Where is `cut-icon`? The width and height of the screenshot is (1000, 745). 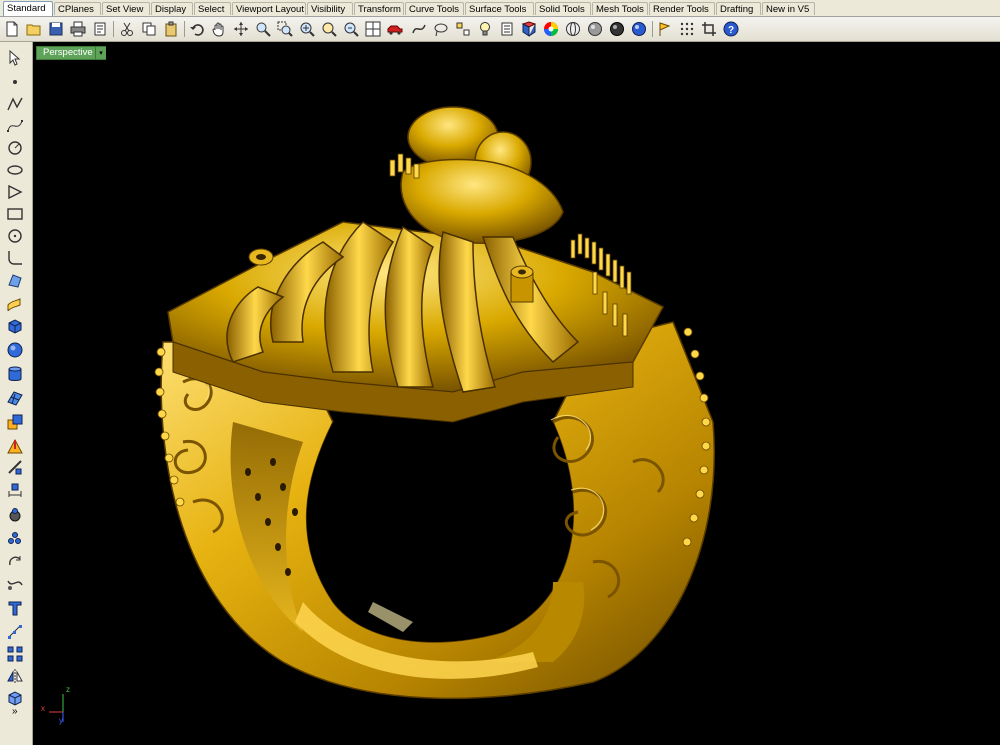 cut-icon is located at coordinates (127, 29).